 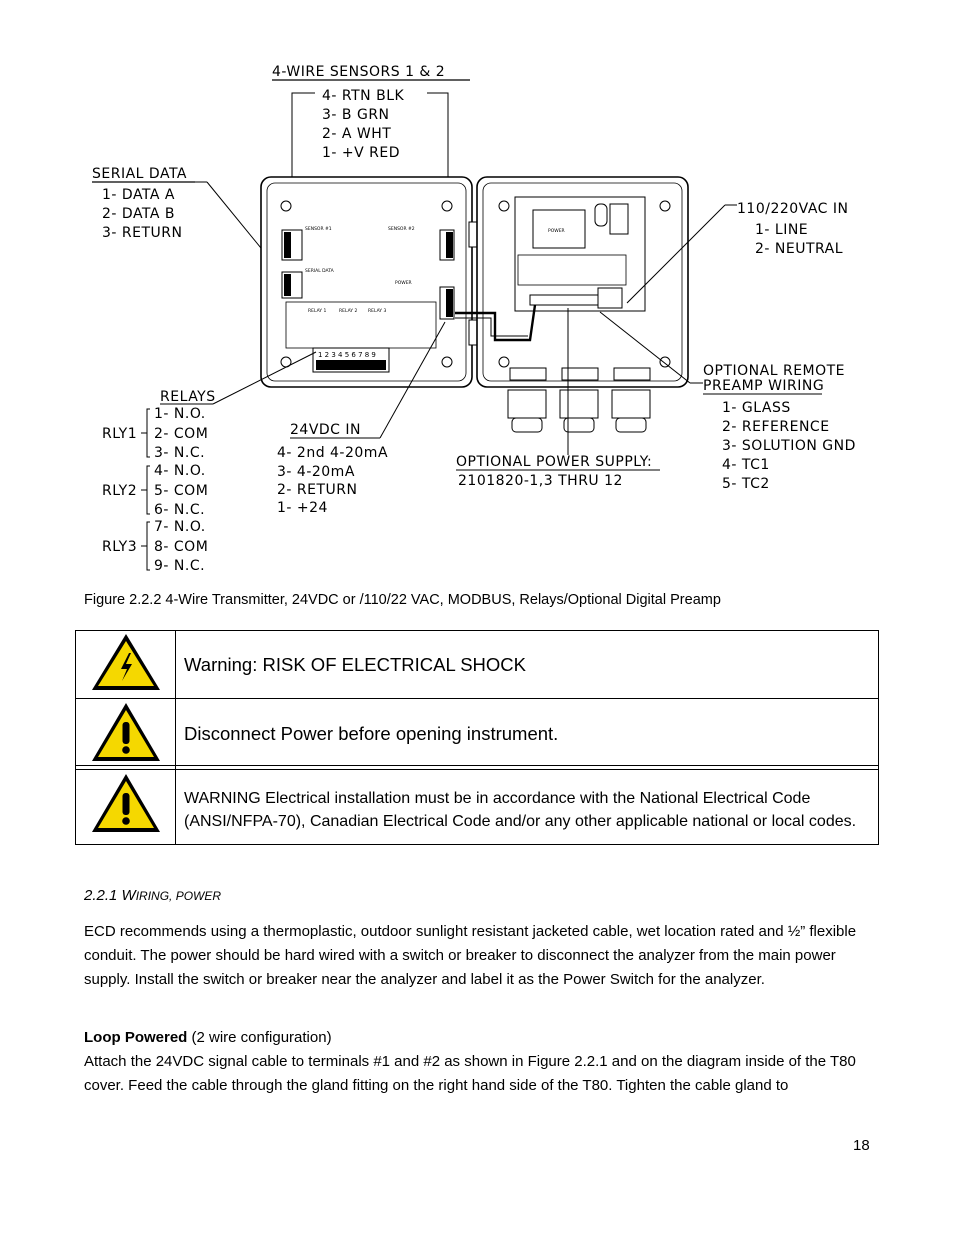 What do you see at coordinates (363, 96) in the screenshot?
I see `svg-text: 4- RTN BLK` at bounding box center [363, 96].